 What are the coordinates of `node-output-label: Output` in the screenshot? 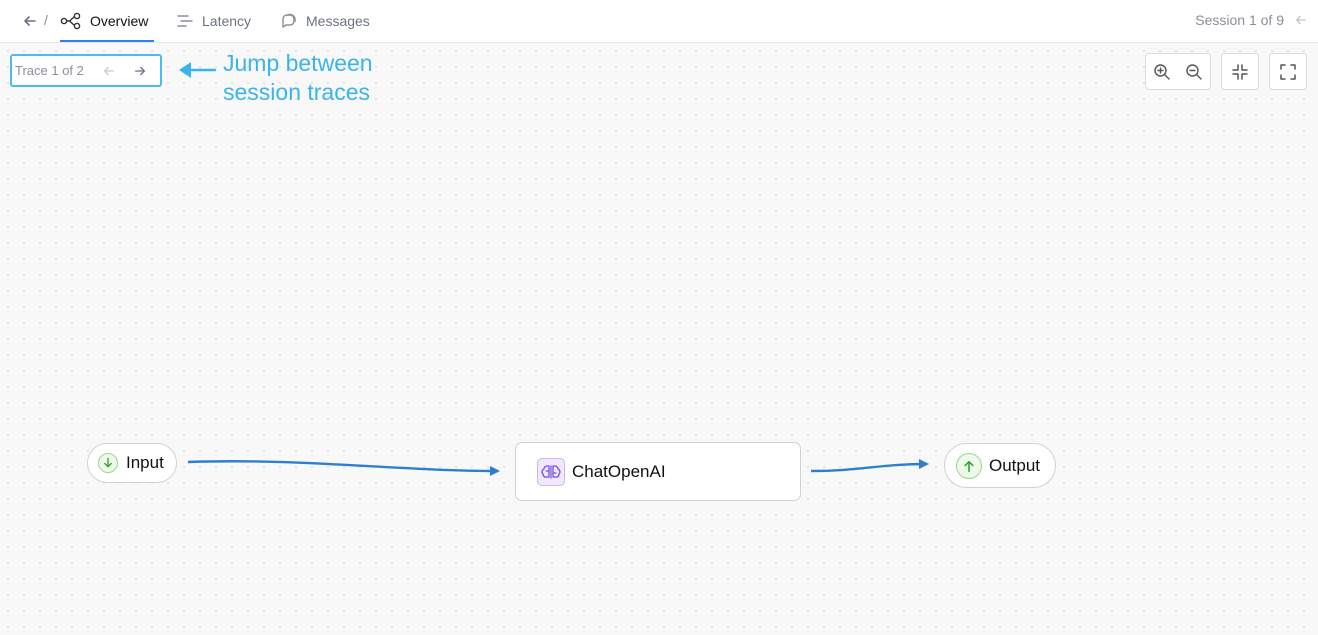 It's located at (1015, 465).